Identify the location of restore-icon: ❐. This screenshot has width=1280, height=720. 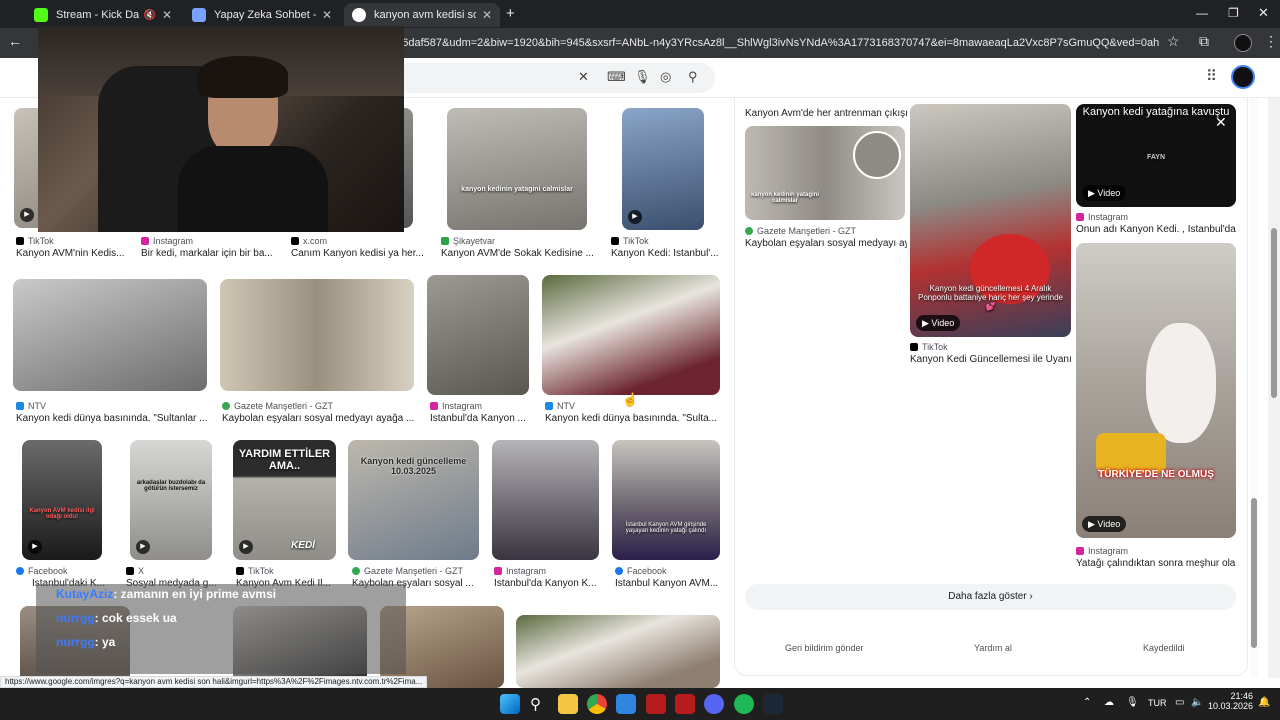
(1233, 13).